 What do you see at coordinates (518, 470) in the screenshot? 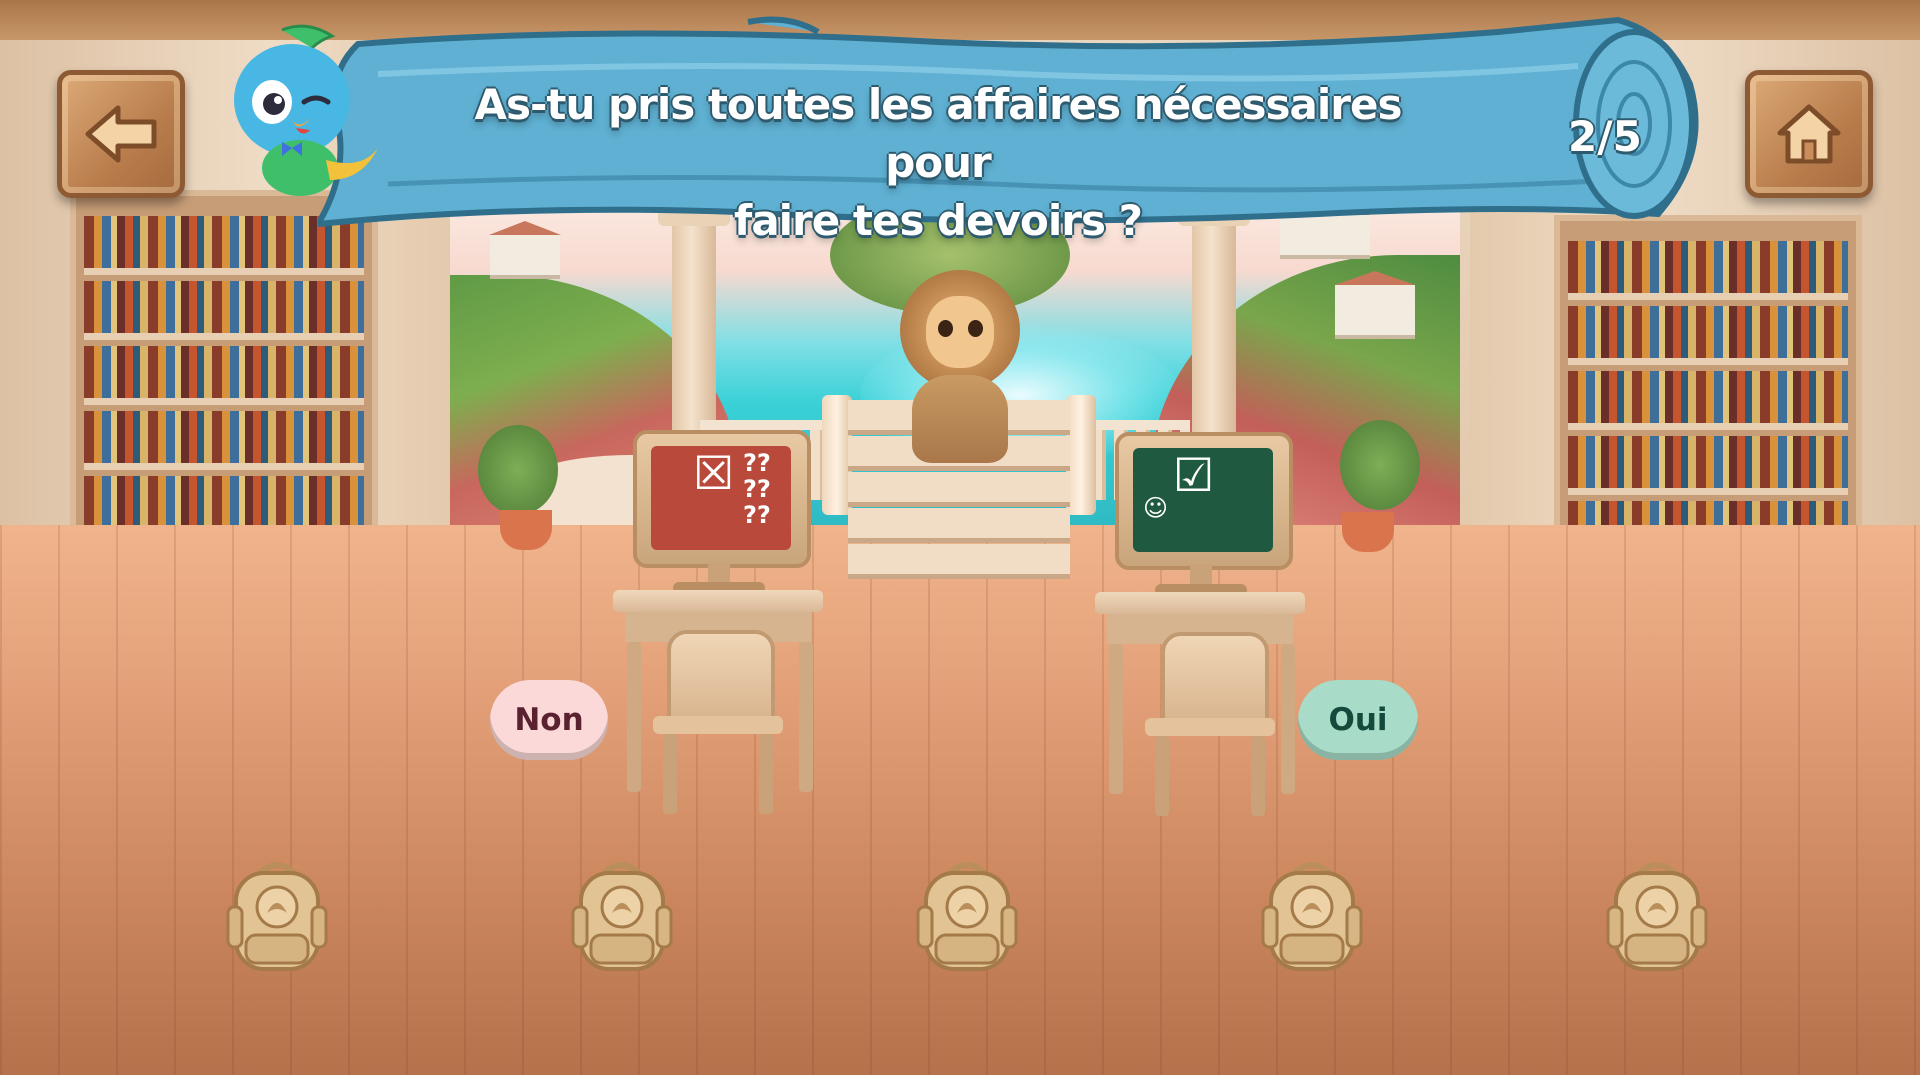
I see `plant-left` at bounding box center [518, 470].